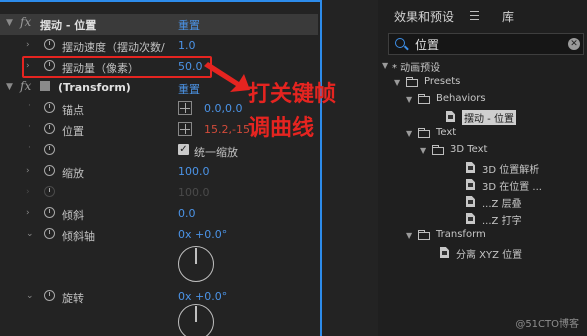 The image size is (587, 336). I want to click on tree-item: 分离 XYZ 位置, so click(482, 253).